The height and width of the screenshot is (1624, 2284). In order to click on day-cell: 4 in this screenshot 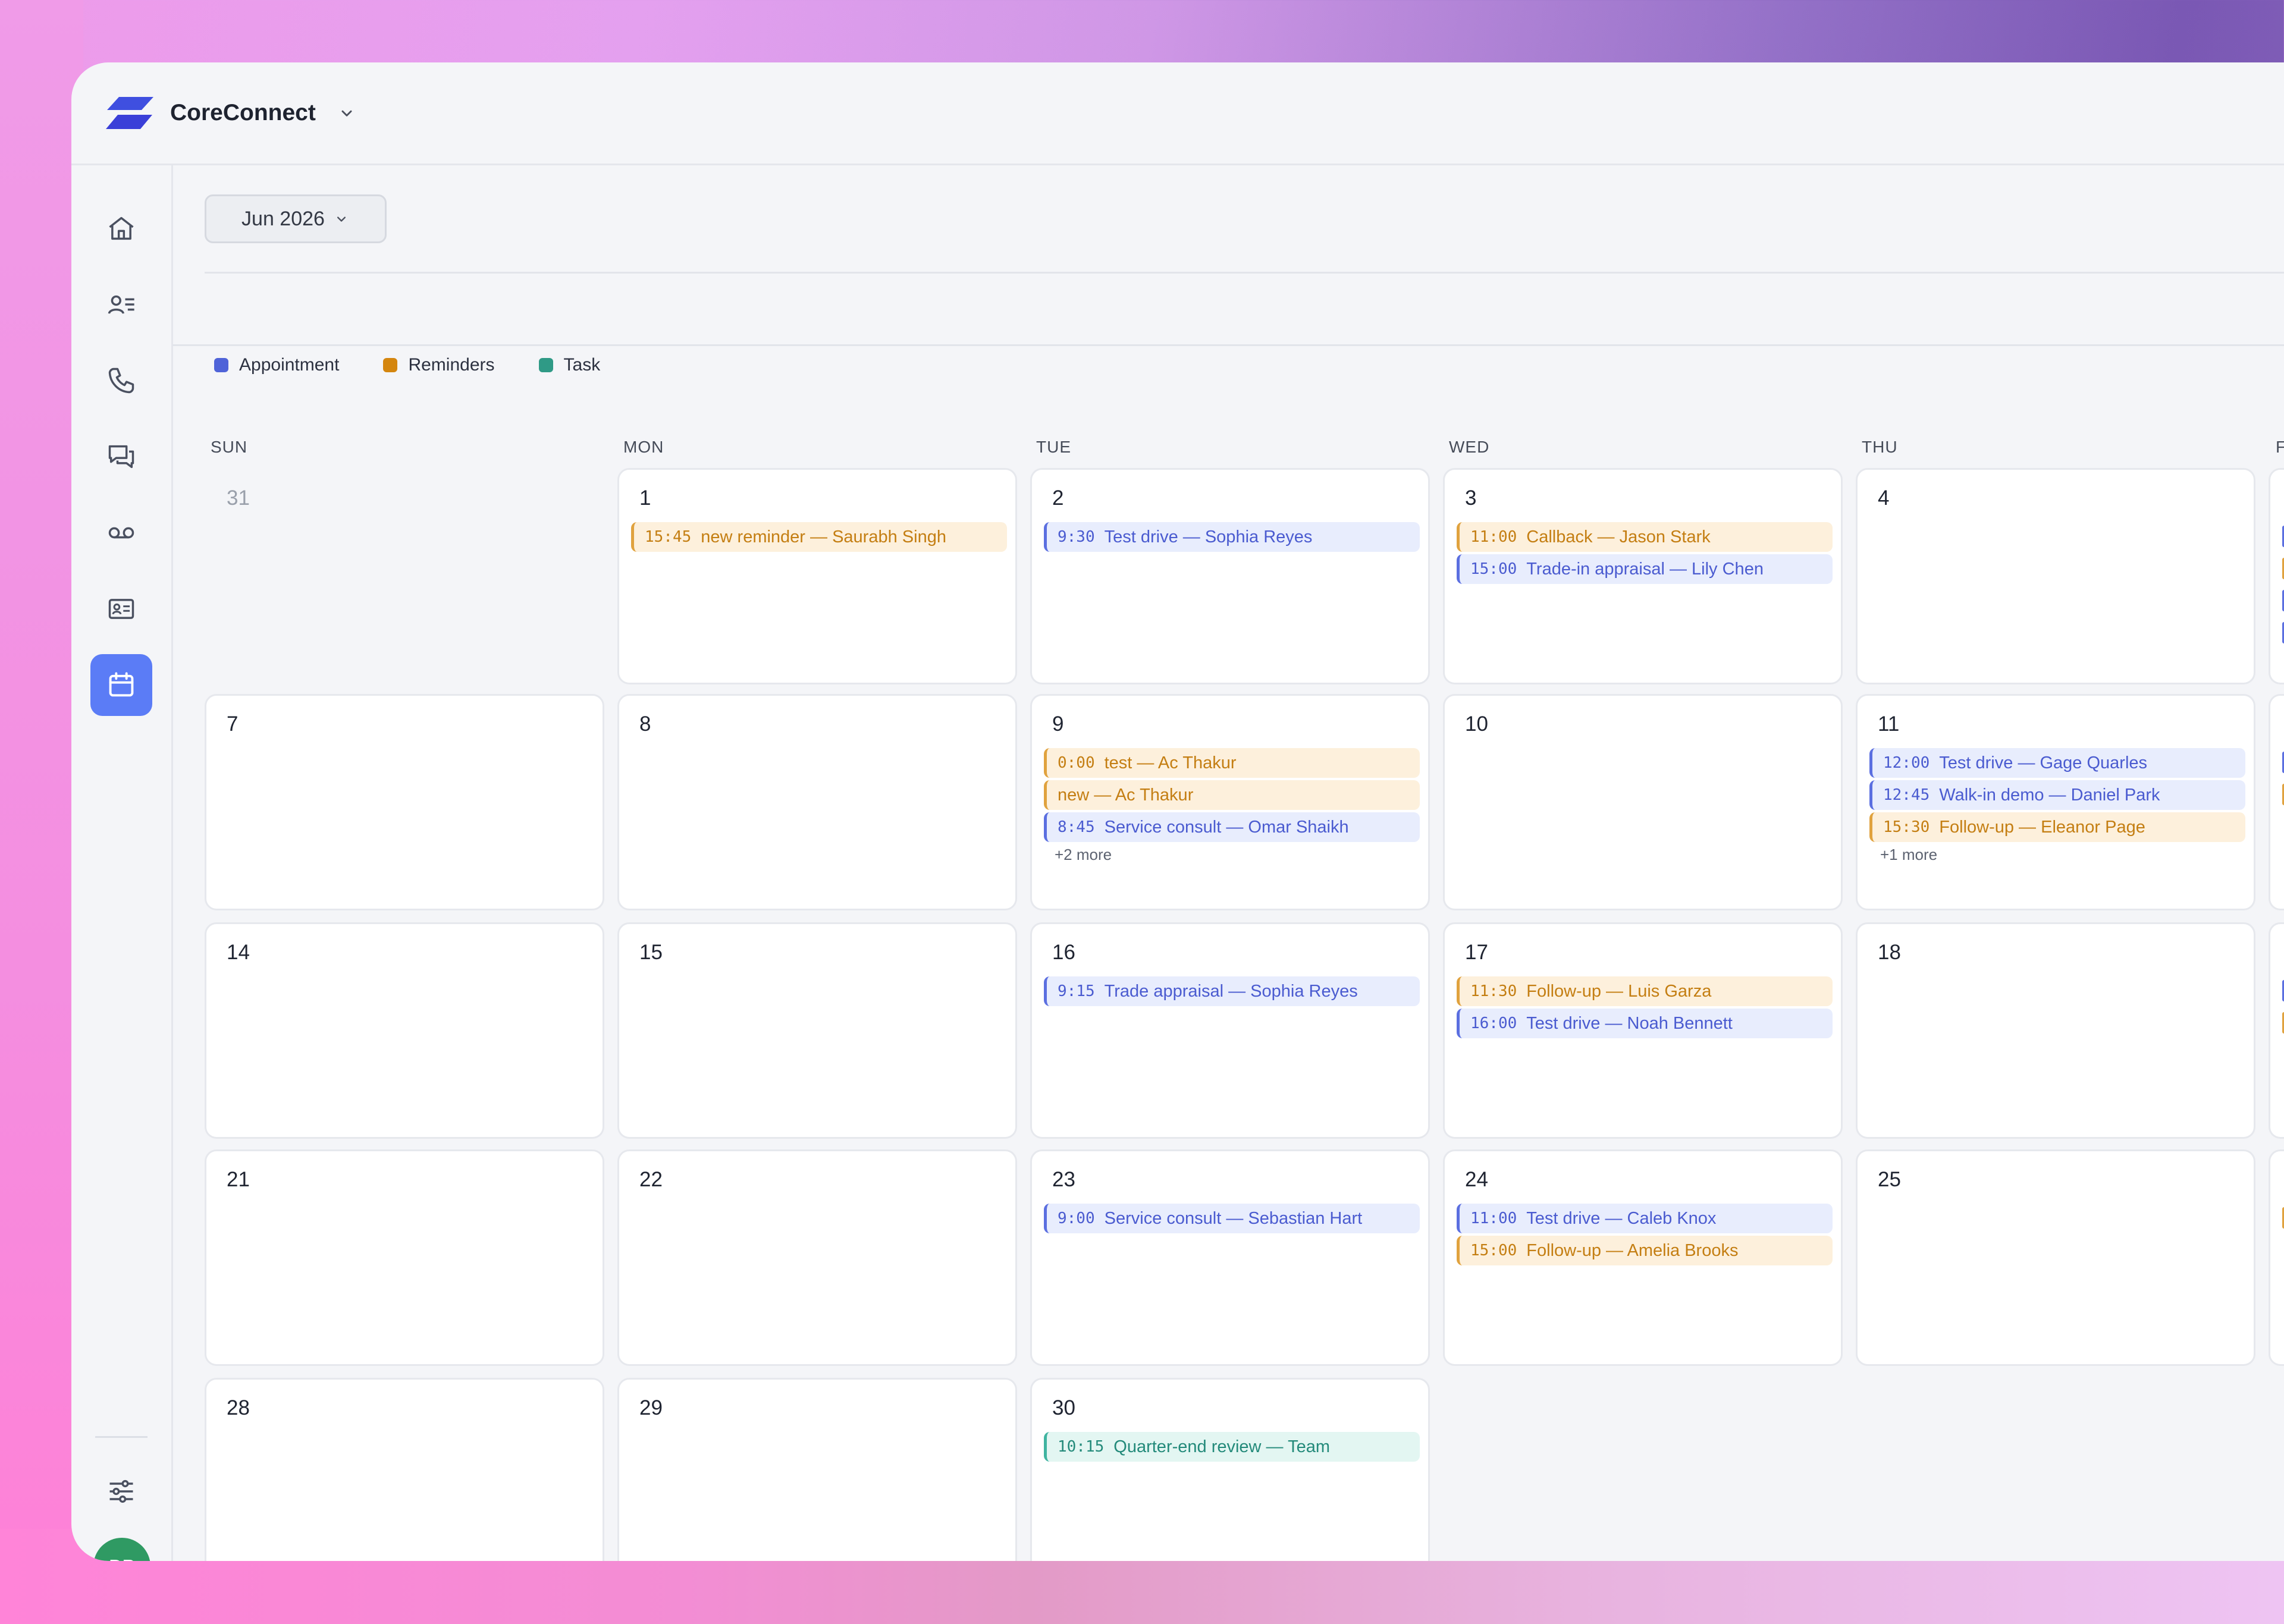, I will do `click(2055, 576)`.